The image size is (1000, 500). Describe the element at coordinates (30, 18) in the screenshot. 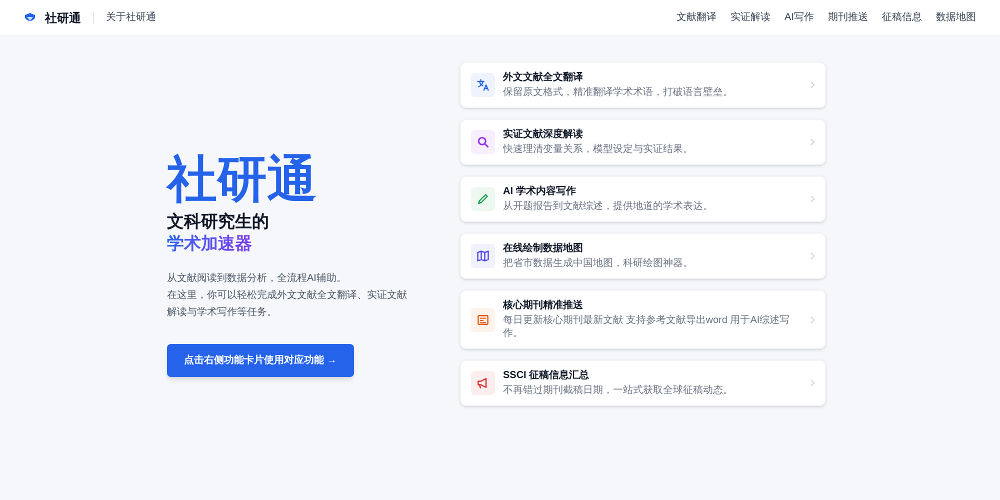

I see `logo-icon` at that location.